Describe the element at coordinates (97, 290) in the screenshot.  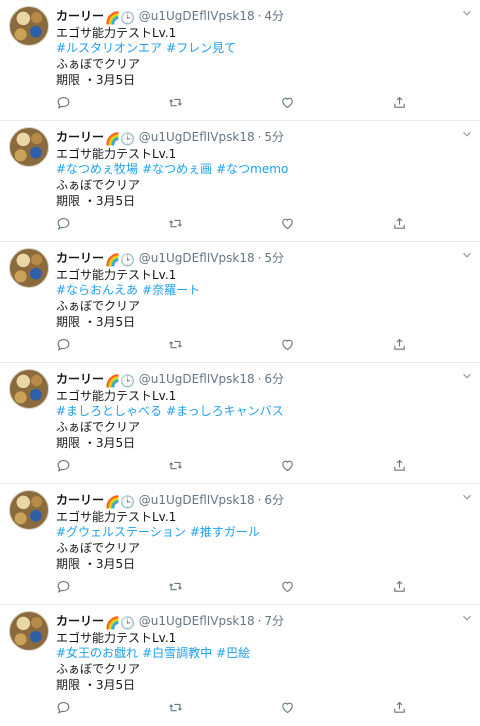
I see `hashtag-link: #ならおんえあ` at that location.